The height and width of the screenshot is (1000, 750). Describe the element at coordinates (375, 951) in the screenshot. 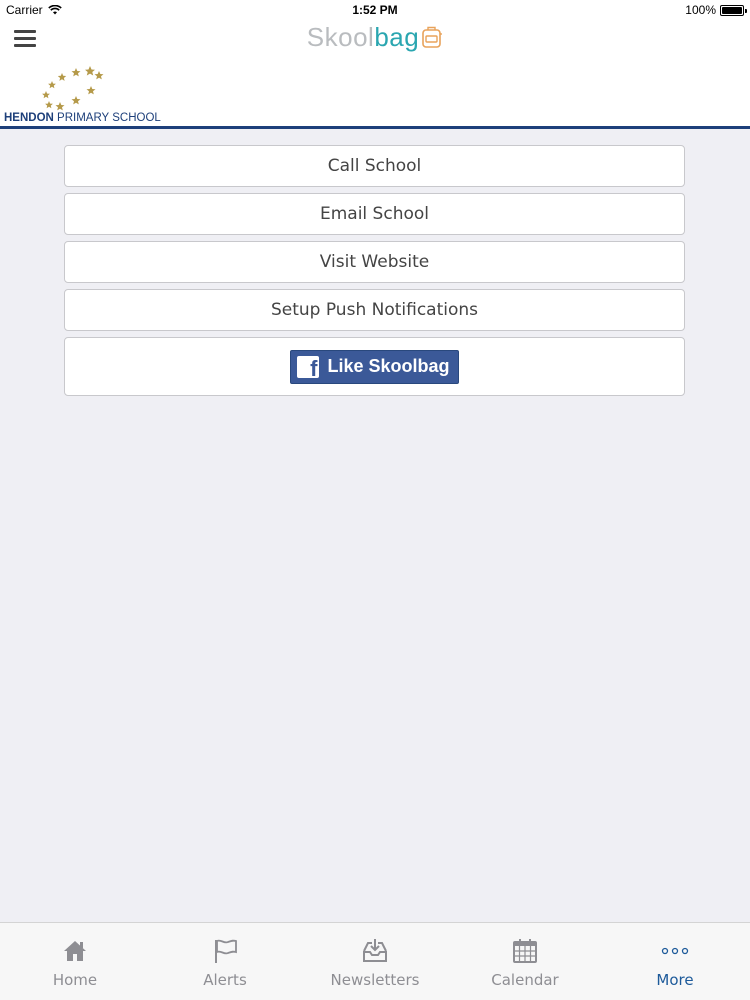

I see `inbox-download-icon` at that location.